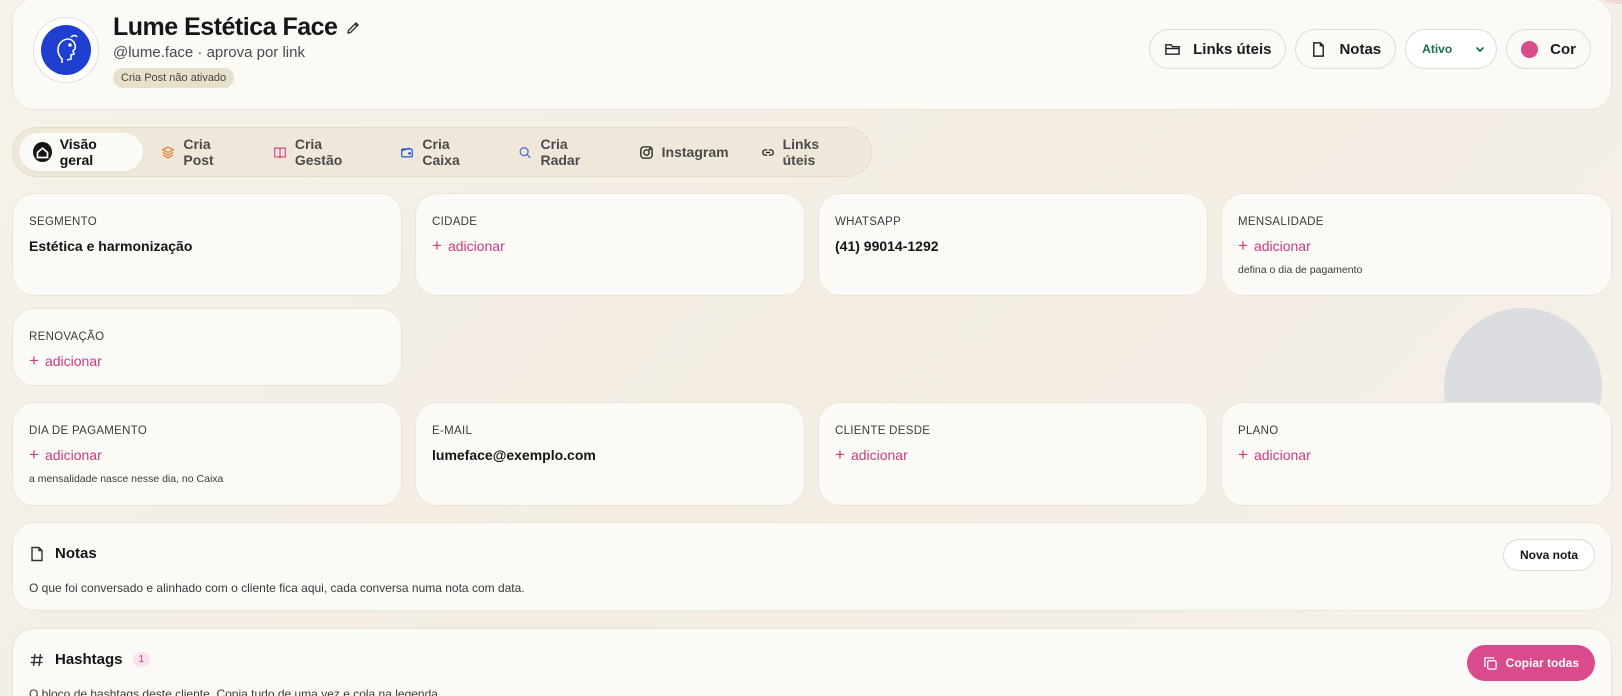  Describe the element at coordinates (1274, 245) in the screenshot. I see `add-mensalidade-button: + adicionar` at that location.